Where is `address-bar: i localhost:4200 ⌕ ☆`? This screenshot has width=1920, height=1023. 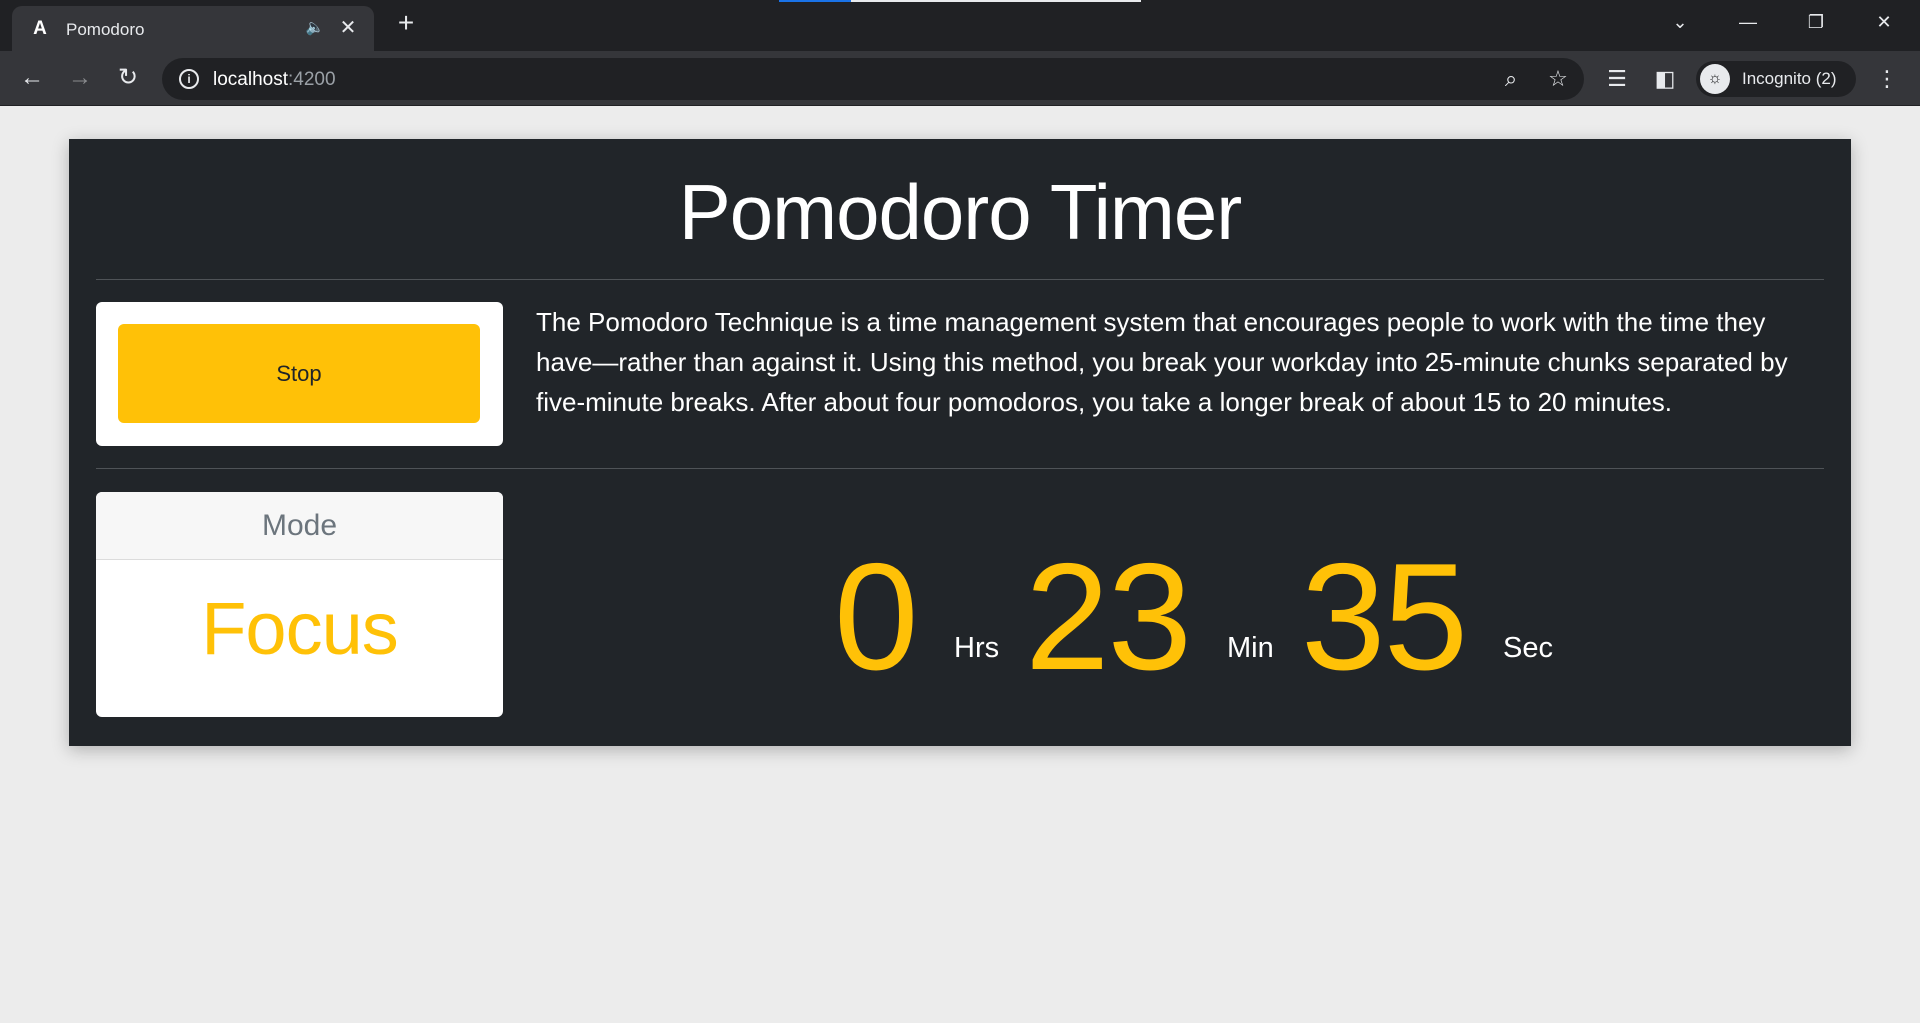
address-bar: i localhost:4200 ⌕ ☆ is located at coordinates (873, 79).